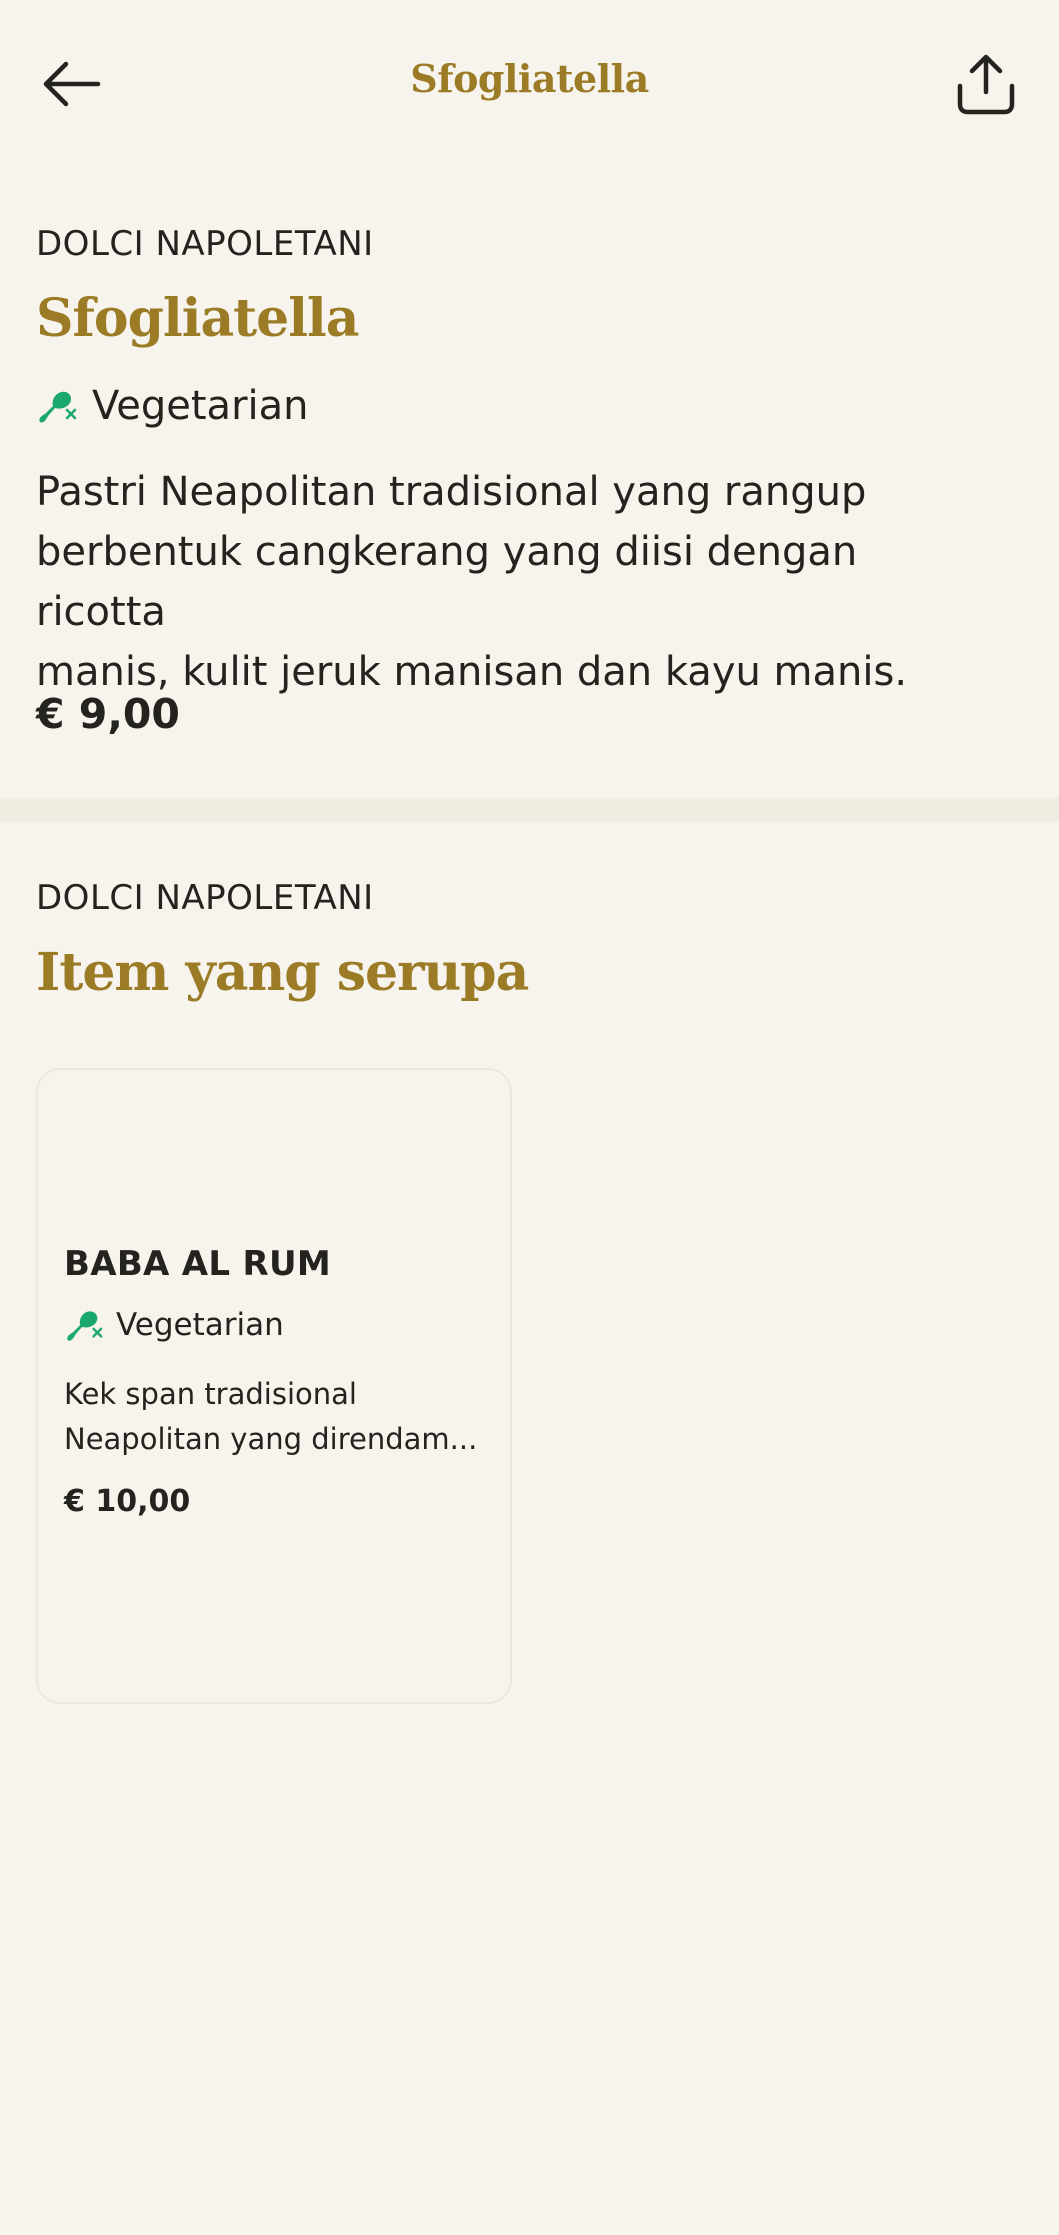 This screenshot has width=1059, height=2235. I want to click on share-upload-icon, so click(986, 84).